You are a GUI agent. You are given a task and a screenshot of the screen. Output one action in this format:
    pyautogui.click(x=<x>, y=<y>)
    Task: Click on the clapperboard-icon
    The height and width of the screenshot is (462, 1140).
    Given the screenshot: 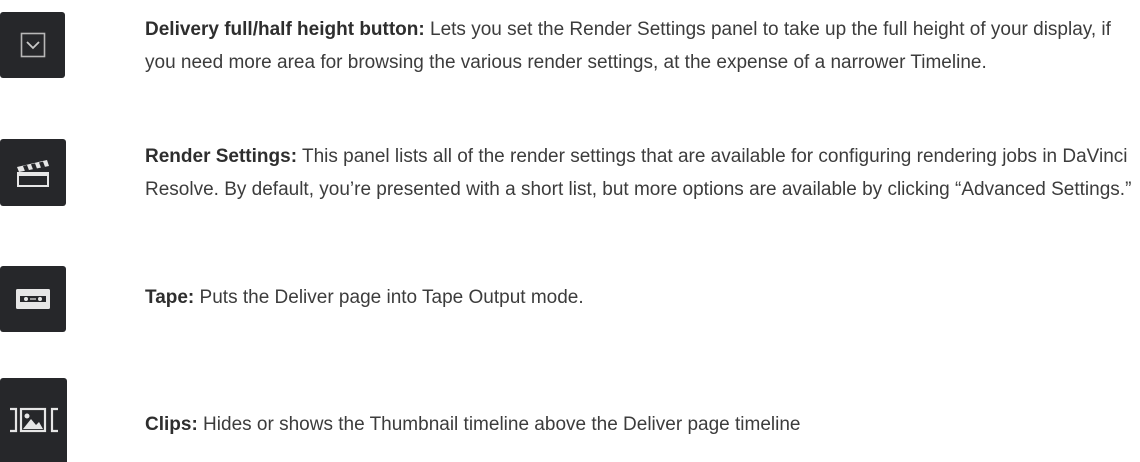 What is the action you would take?
    pyautogui.click(x=33, y=173)
    